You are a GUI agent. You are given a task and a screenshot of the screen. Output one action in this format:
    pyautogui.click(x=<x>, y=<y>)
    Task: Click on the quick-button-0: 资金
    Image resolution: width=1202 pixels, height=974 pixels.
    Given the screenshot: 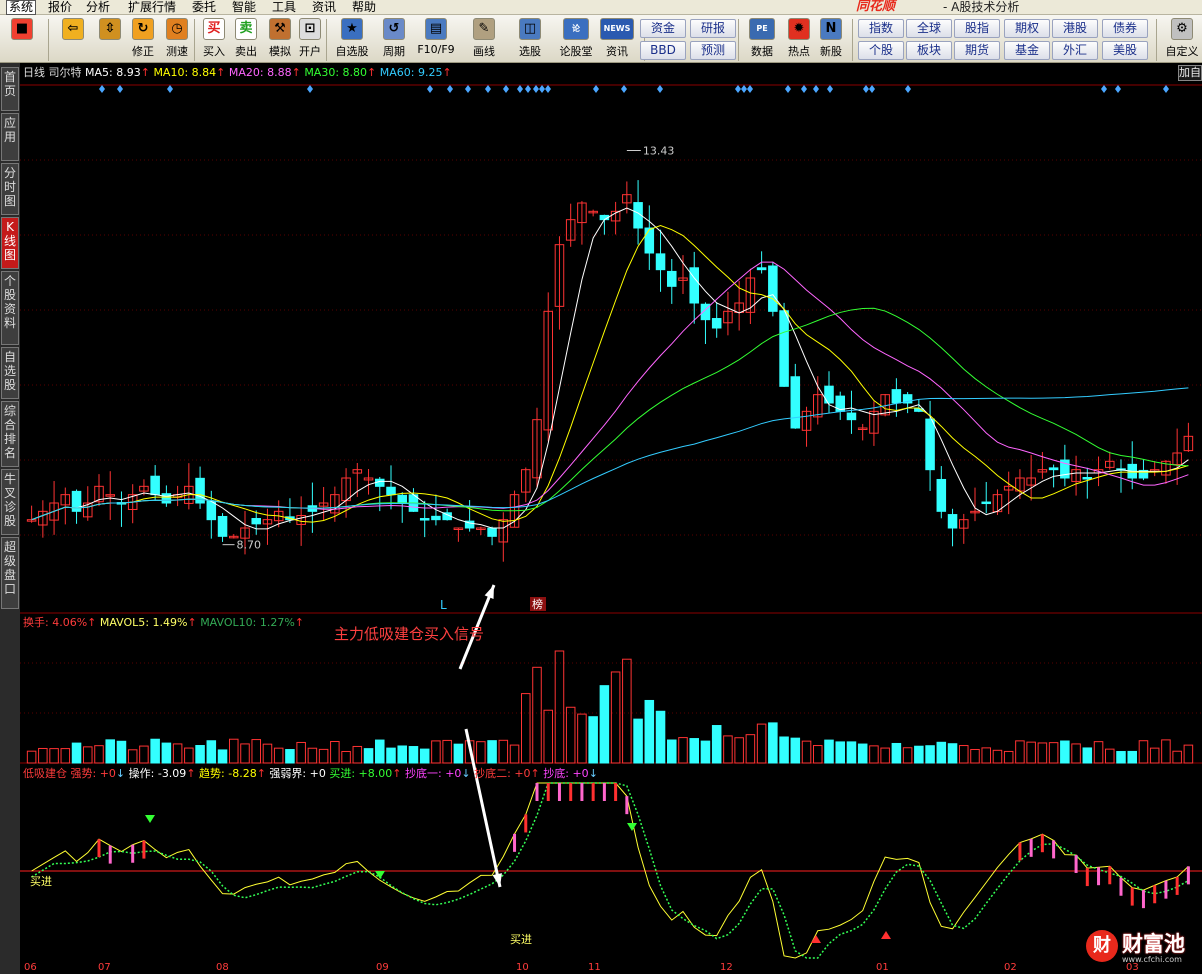 What is the action you would take?
    pyautogui.click(x=663, y=28)
    